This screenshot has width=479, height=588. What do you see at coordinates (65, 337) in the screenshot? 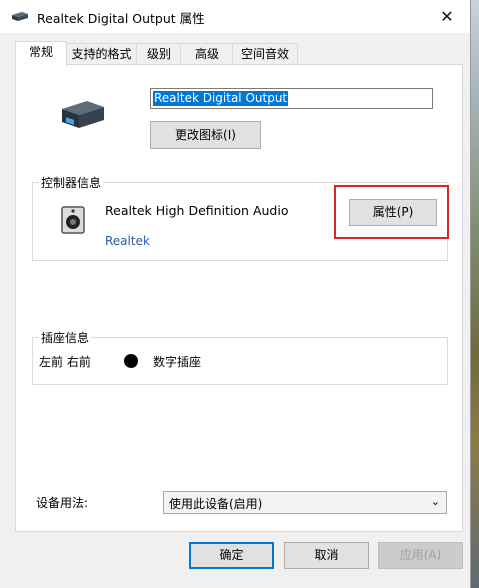
I see `jack-info-label: 插座信息` at bounding box center [65, 337].